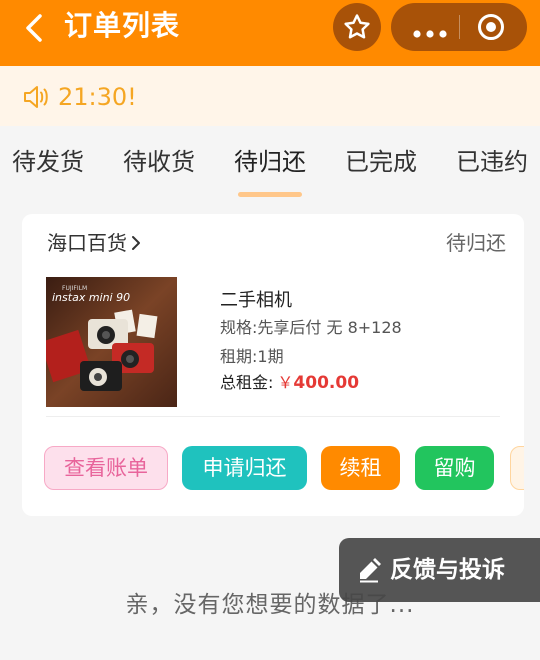 The width and height of the screenshot is (540, 660). I want to click on card-divider, so click(273, 416).